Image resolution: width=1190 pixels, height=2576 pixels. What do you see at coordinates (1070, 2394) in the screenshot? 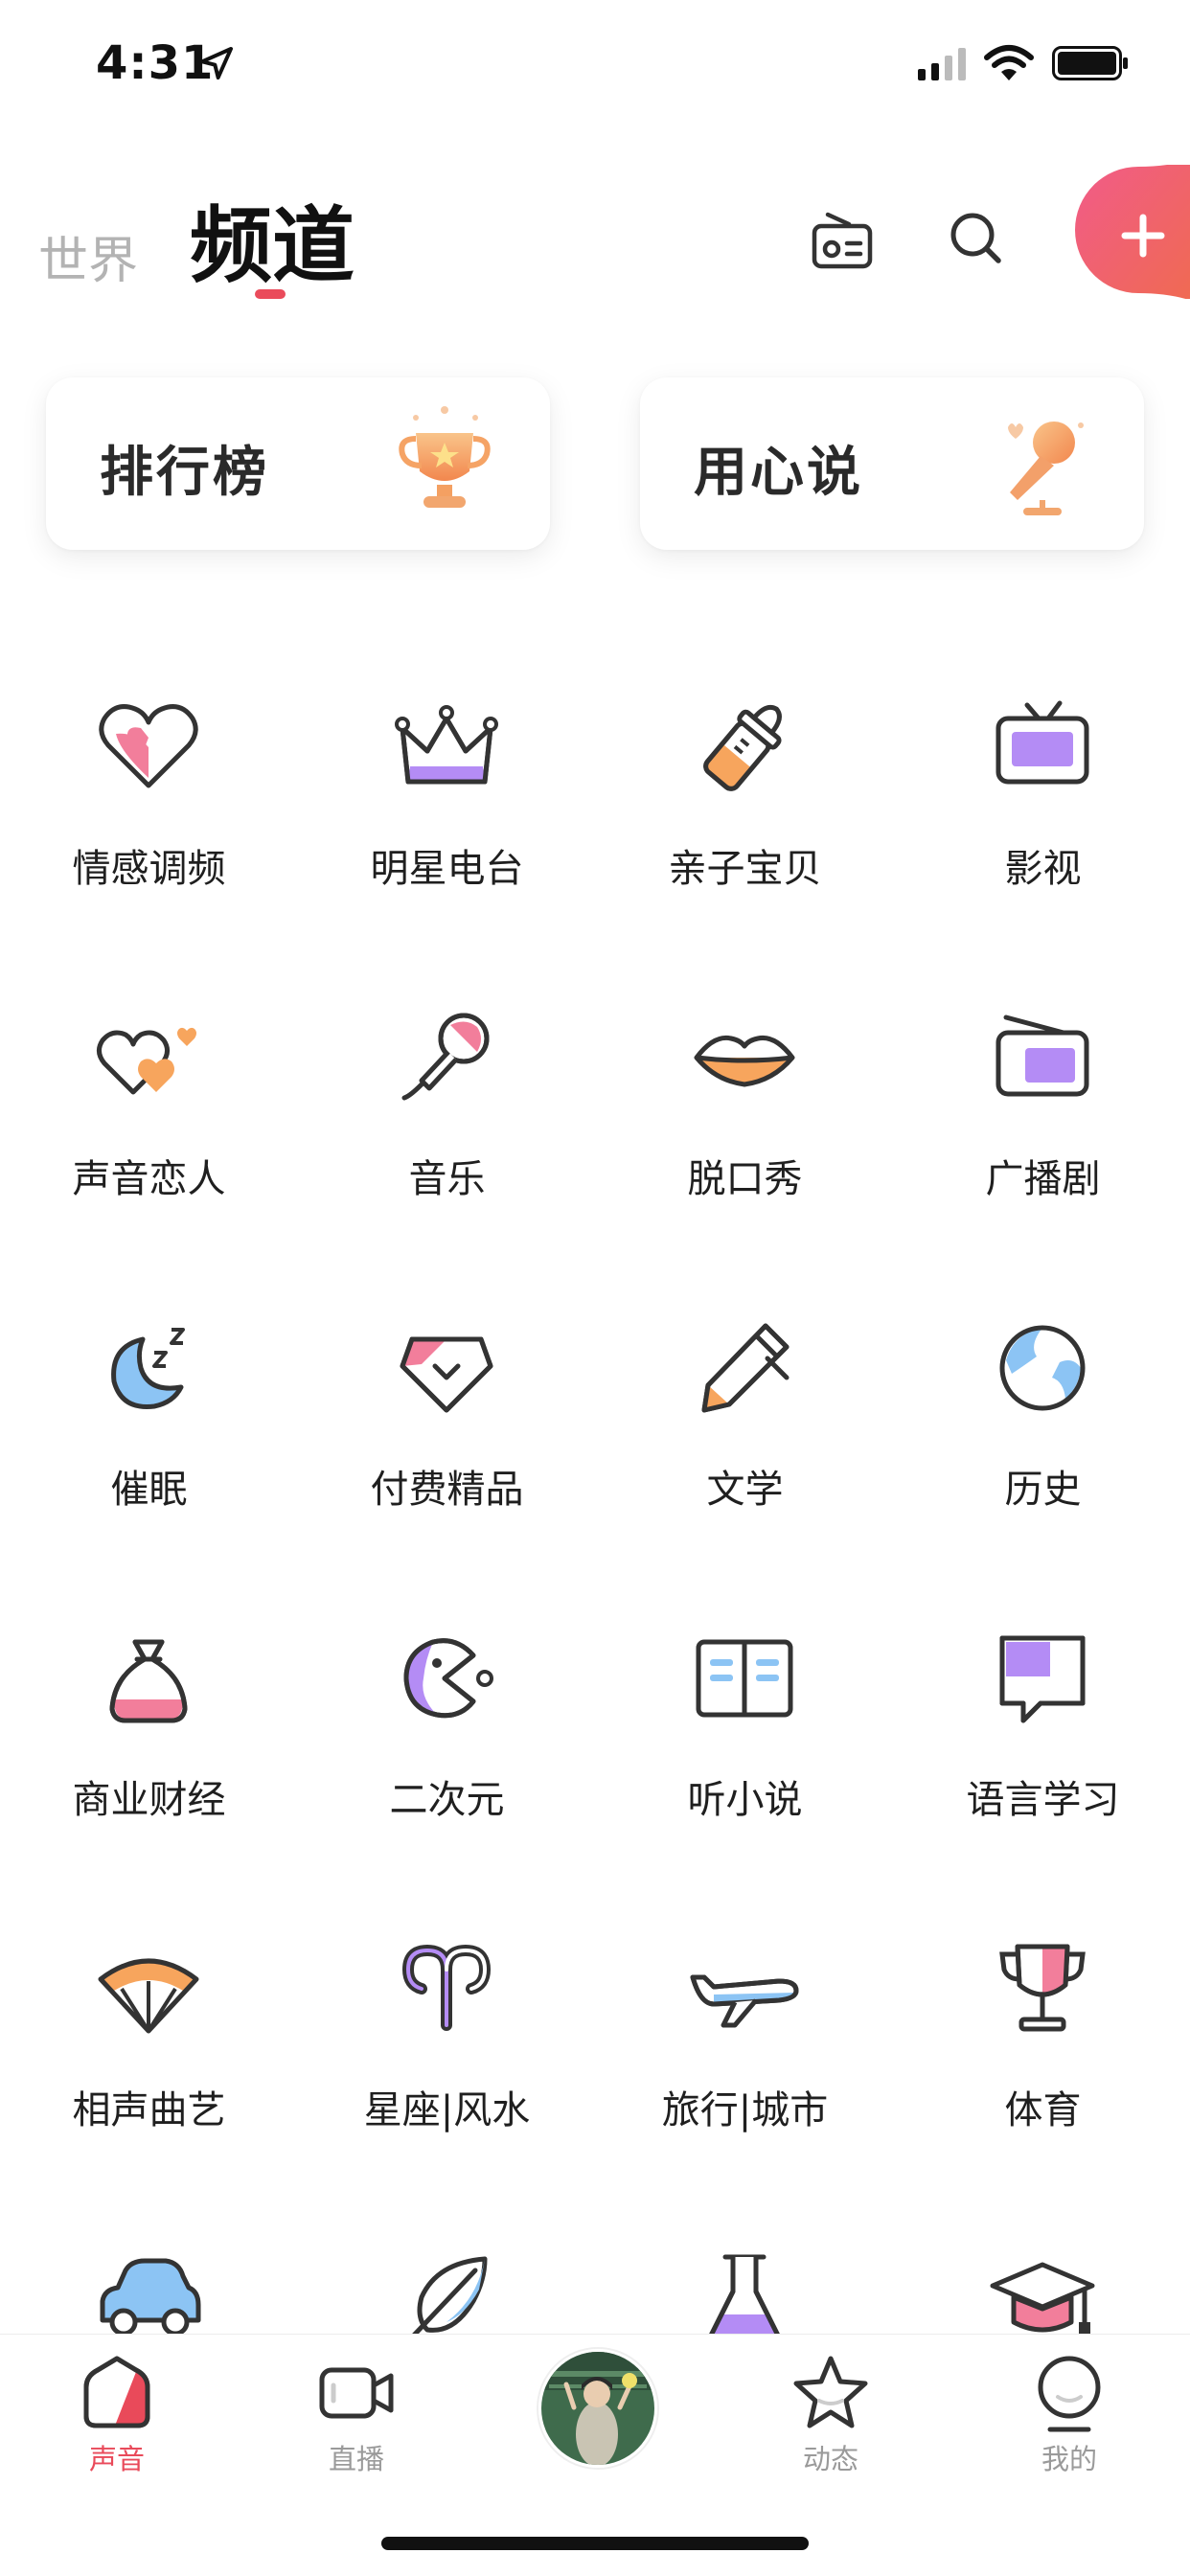
I see `profile-icon` at bounding box center [1070, 2394].